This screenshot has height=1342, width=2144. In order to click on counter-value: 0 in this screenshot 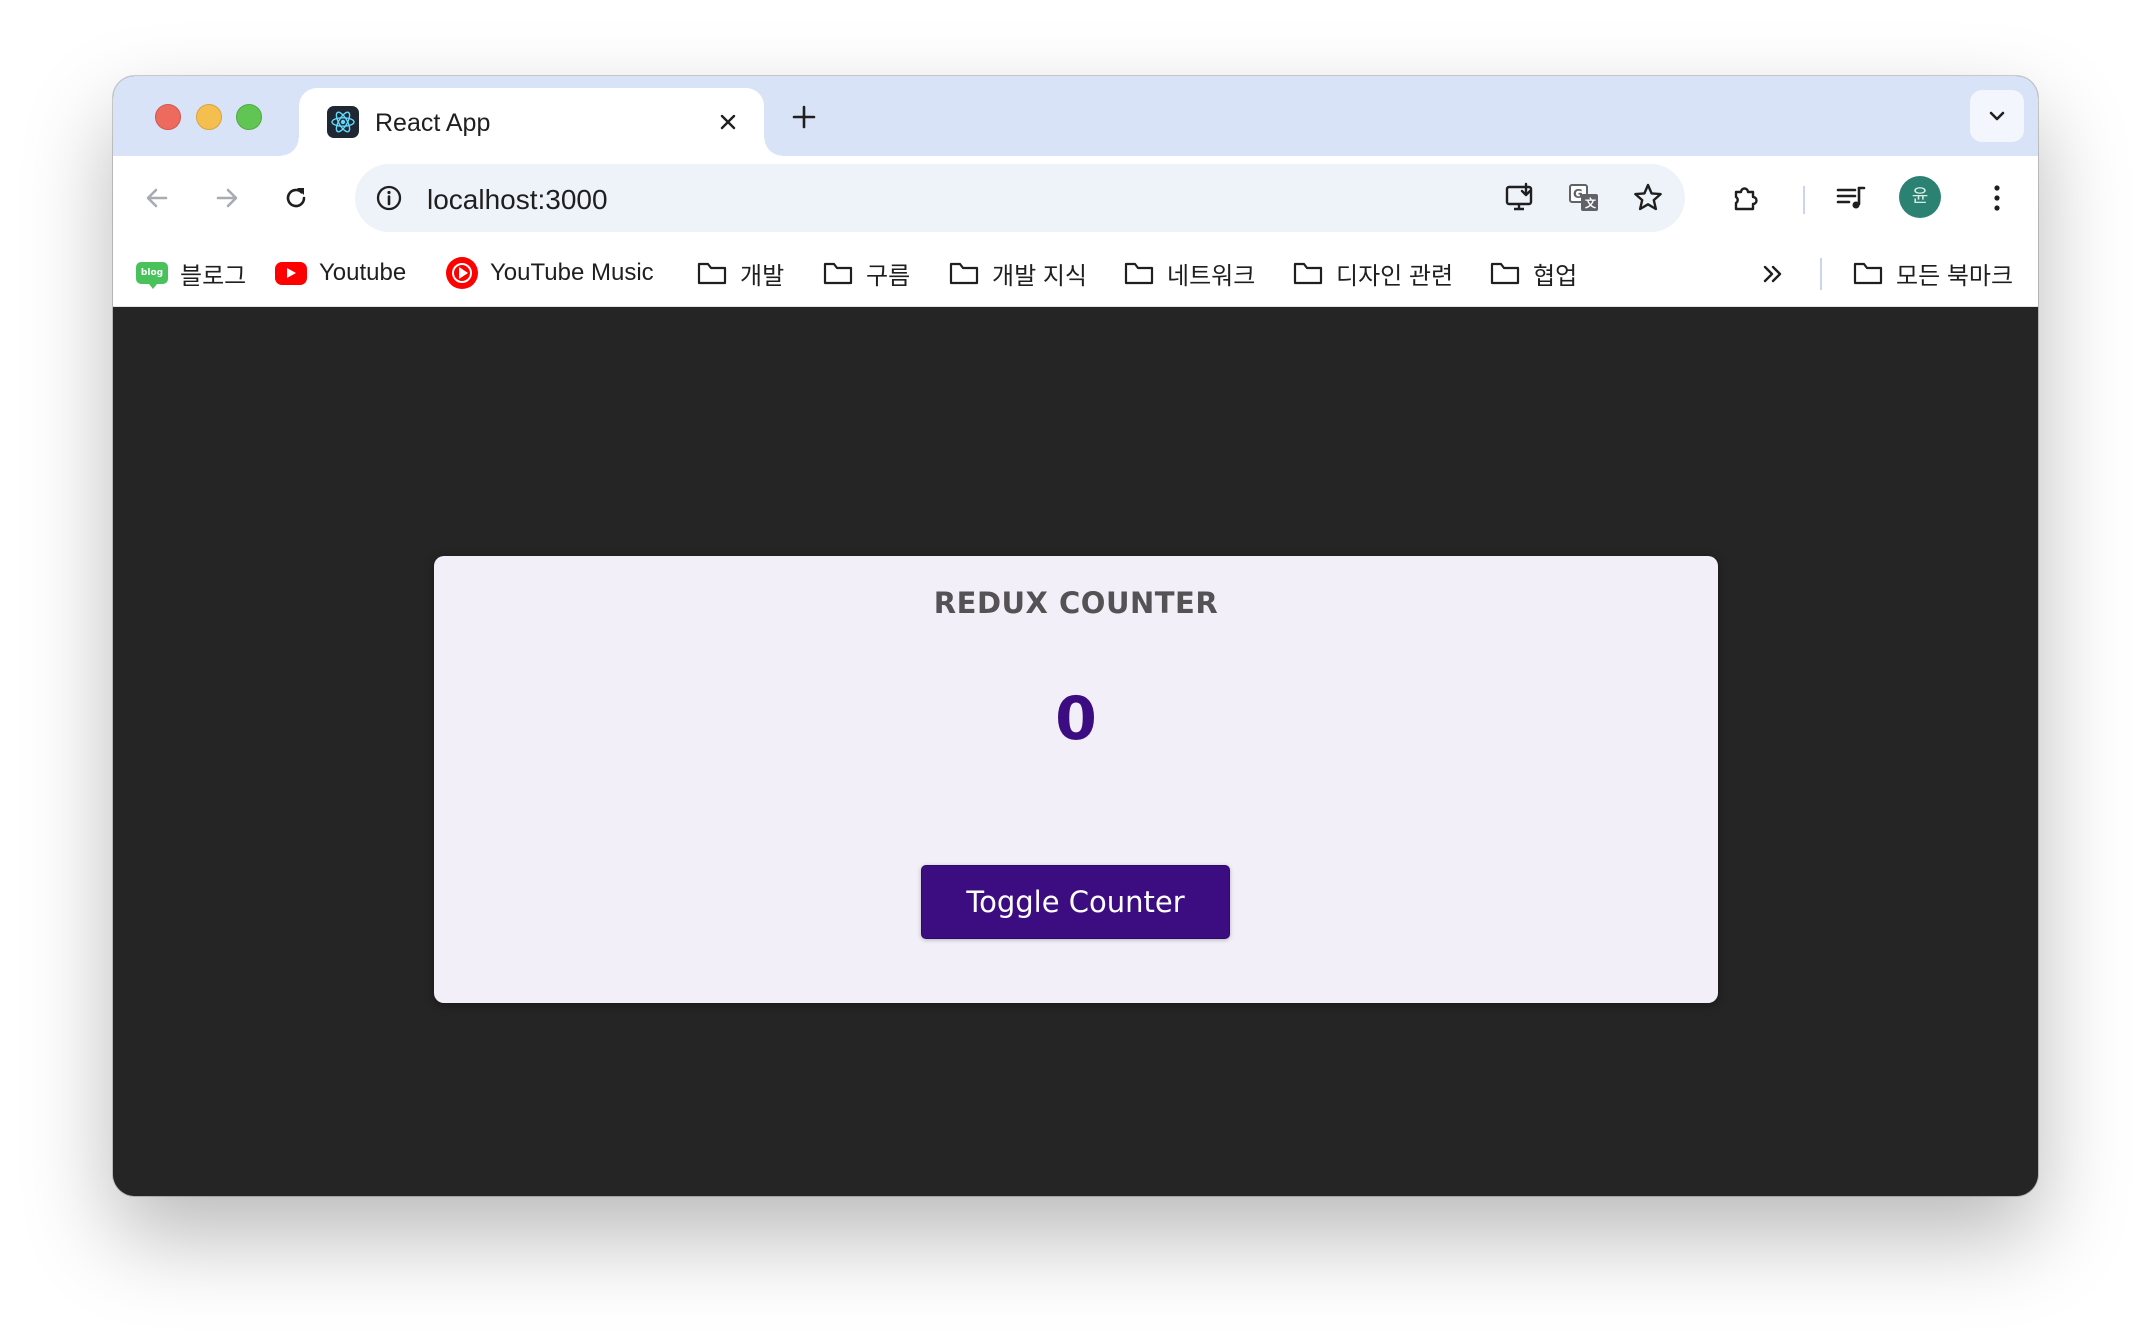, I will do `click(1076, 719)`.